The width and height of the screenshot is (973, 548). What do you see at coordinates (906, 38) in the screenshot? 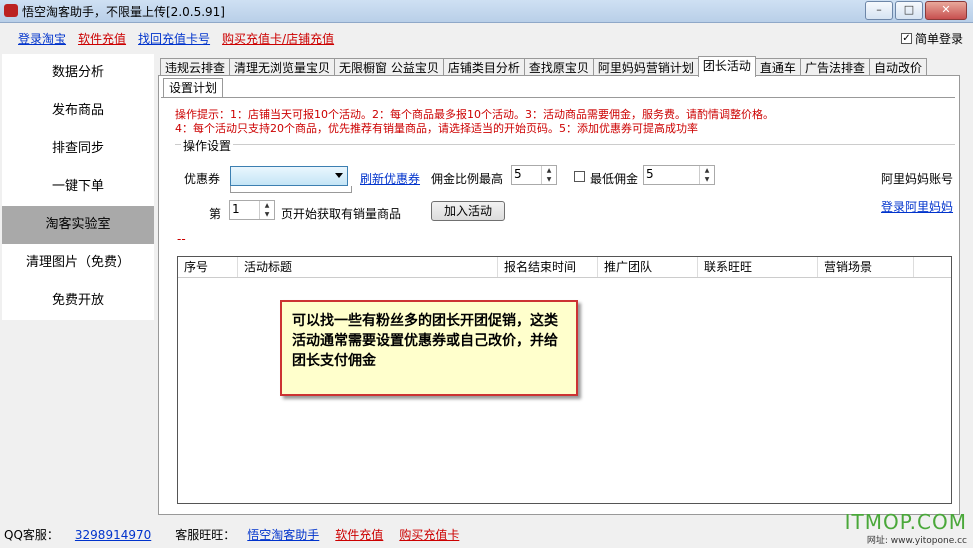
I see `simple-login-checkbox: ✓` at bounding box center [906, 38].